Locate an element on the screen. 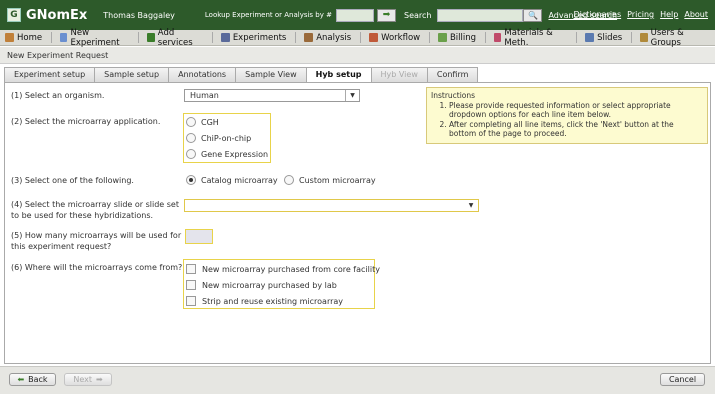  search-label: Search is located at coordinates (417, 15).